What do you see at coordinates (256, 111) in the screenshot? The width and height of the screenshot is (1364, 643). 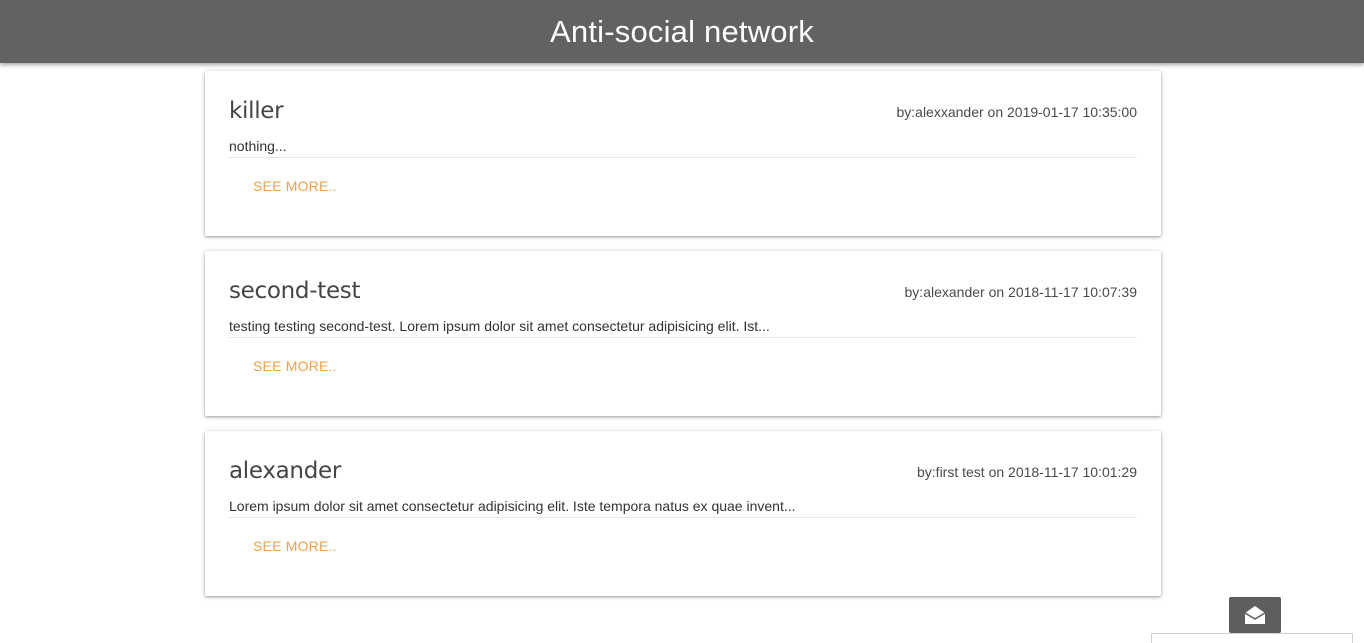 I see `post-title: killer` at bounding box center [256, 111].